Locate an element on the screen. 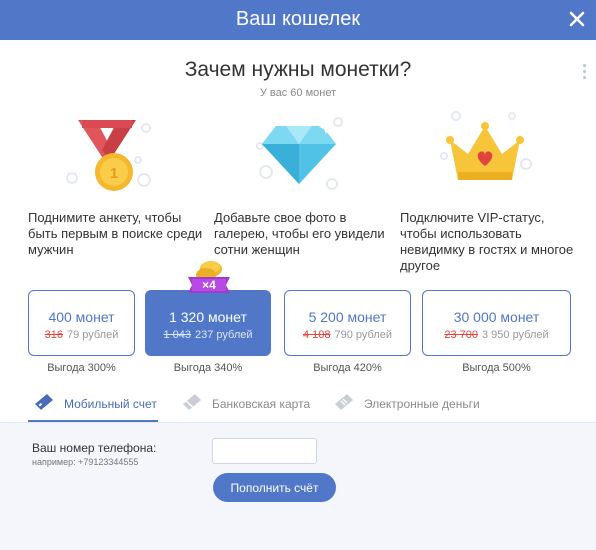 The width and height of the screenshot is (596, 550). package-old-price: 316 is located at coordinates (53, 335).